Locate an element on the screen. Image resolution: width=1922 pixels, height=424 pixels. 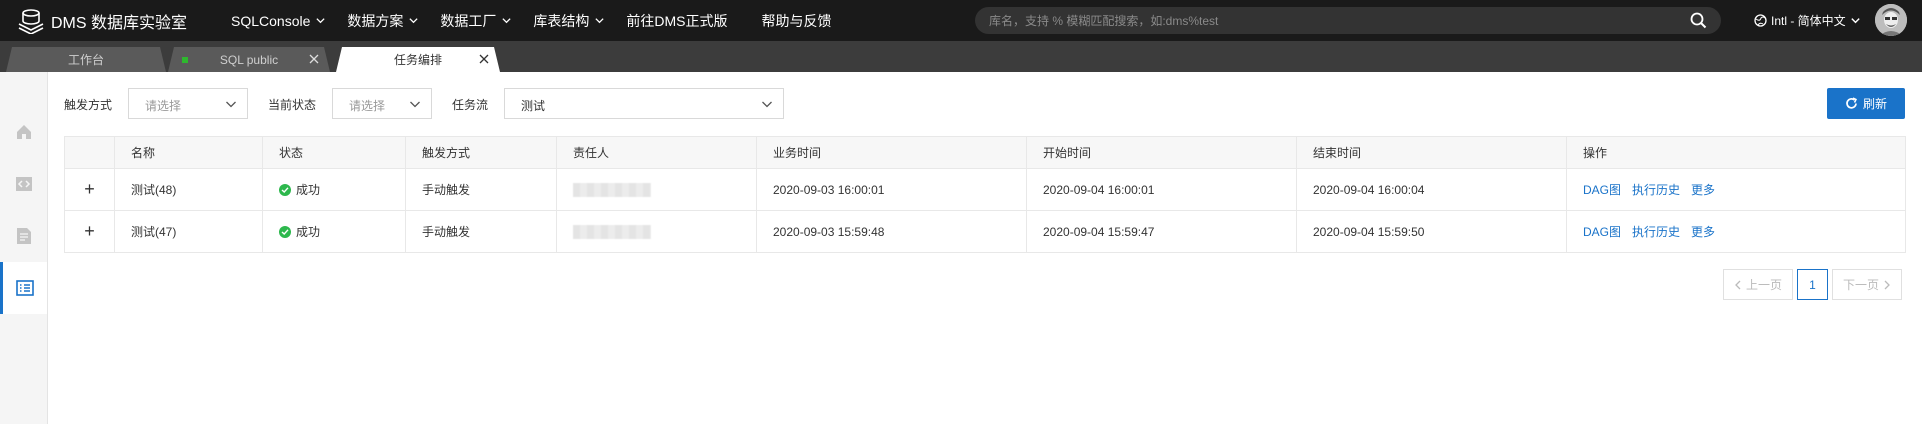
refresh-button: 刷新 is located at coordinates (1866, 103).